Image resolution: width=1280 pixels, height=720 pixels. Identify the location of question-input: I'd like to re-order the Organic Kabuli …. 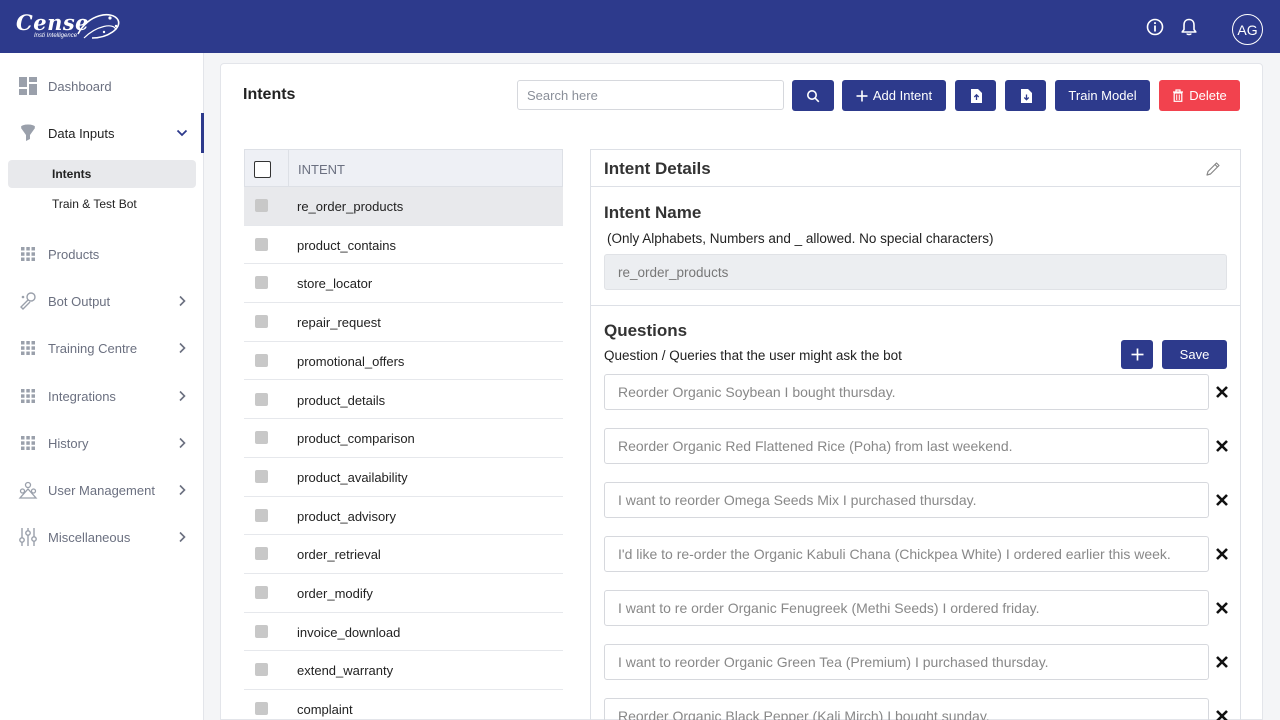
(906, 554).